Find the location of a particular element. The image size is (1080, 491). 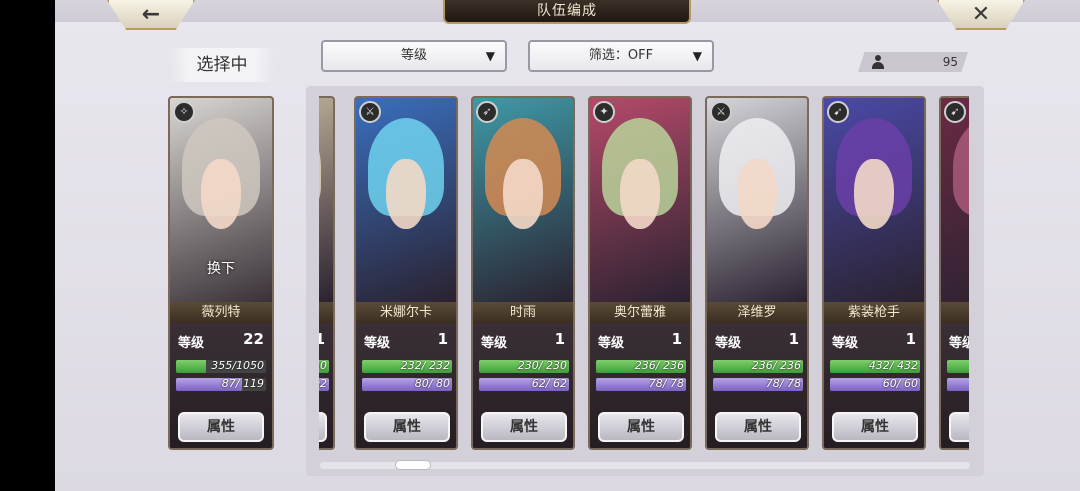

character-card: ➹ 紫装枪手等级 1 432/ 432 60/ 60 属性 is located at coordinates (874, 273).